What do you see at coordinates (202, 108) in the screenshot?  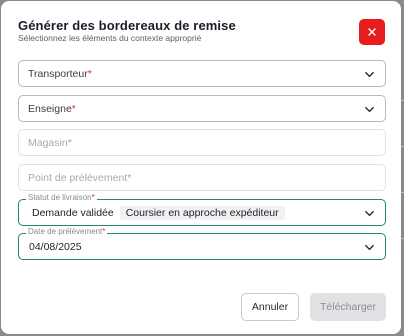 I see `enseigne-select: Enseigne*` at bounding box center [202, 108].